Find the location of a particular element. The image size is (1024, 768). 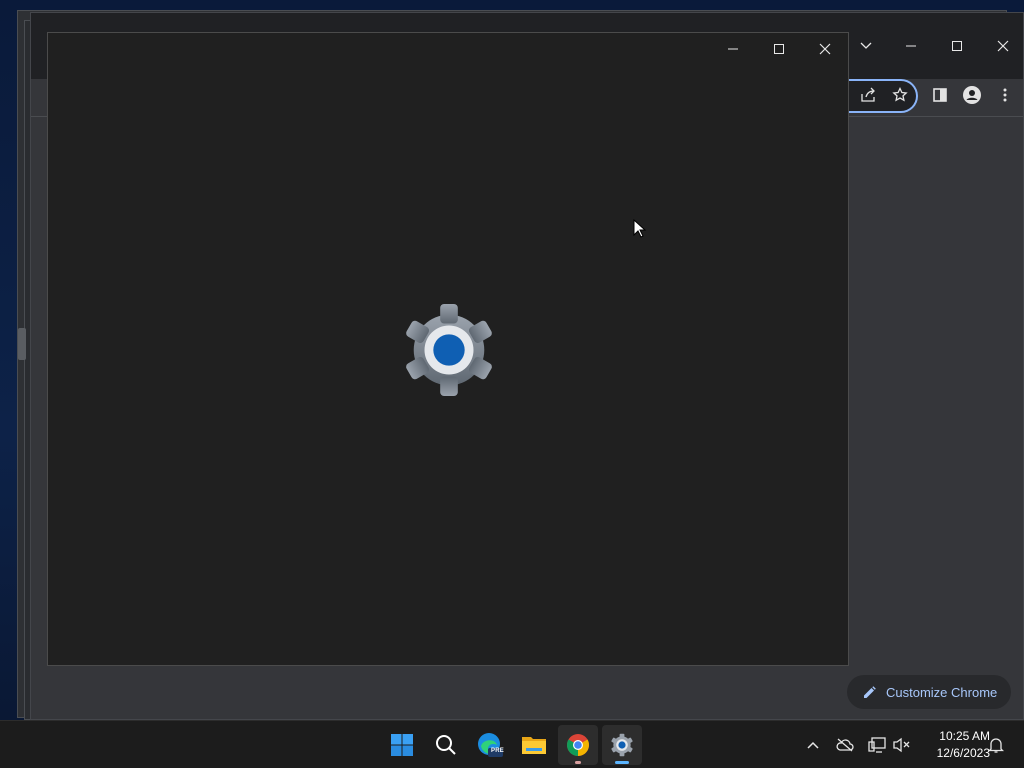

folder-icon is located at coordinates (534, 745).